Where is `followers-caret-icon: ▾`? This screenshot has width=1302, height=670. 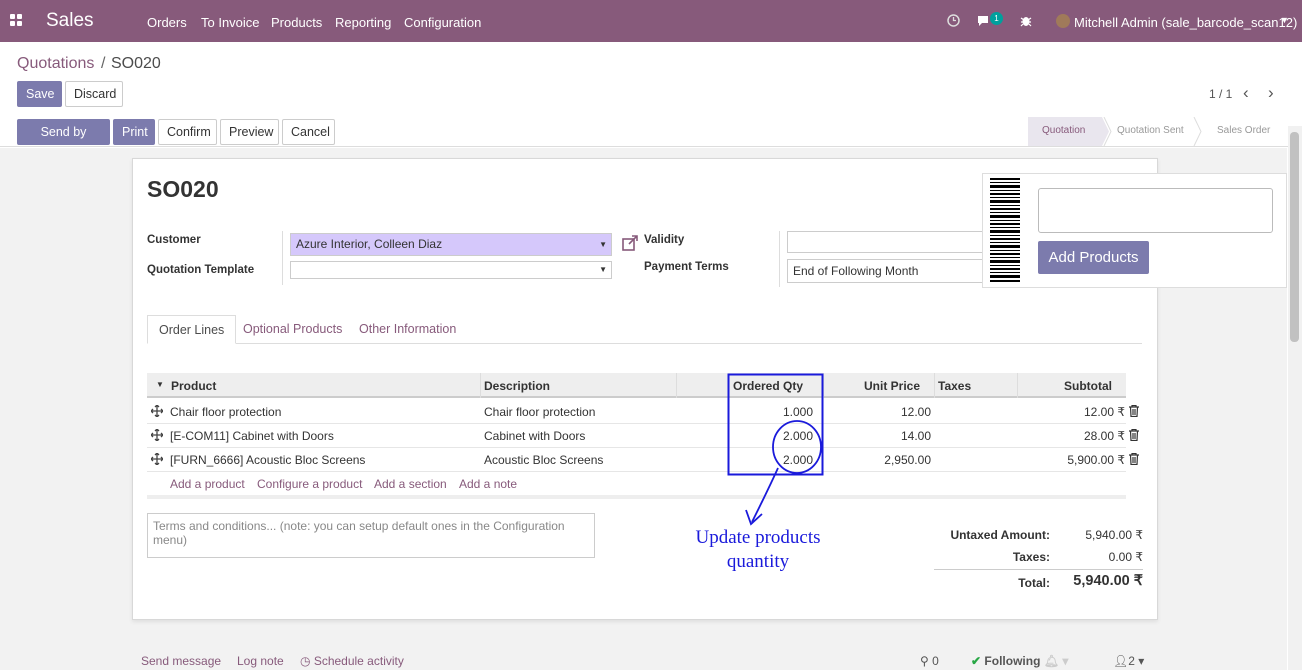
followers-caret-icon: ▾ is located at coordinates (1141, 661).